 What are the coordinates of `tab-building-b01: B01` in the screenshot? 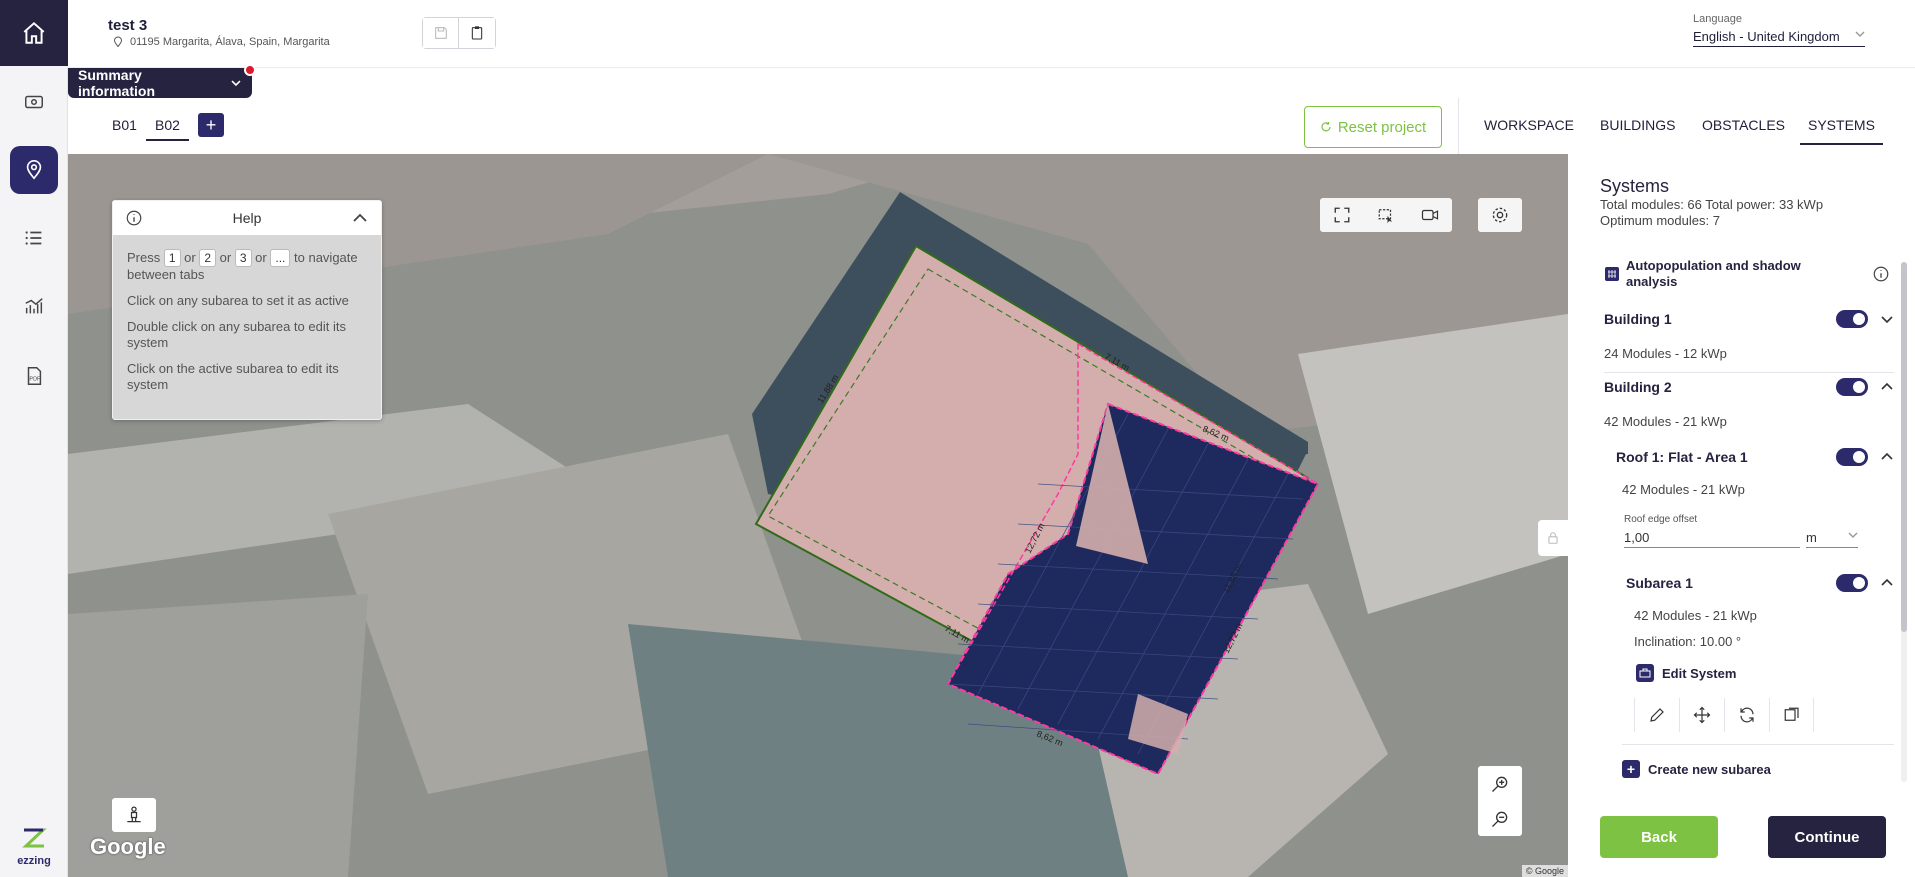 It's located at (124, 125).